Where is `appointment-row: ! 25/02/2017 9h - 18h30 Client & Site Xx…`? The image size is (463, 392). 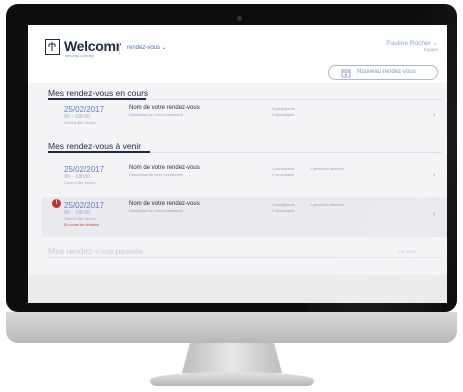
appointment-row: ! 25/02/2017 9h - 18h30 Client & Site Xx… is located at coordinates (244, 217).